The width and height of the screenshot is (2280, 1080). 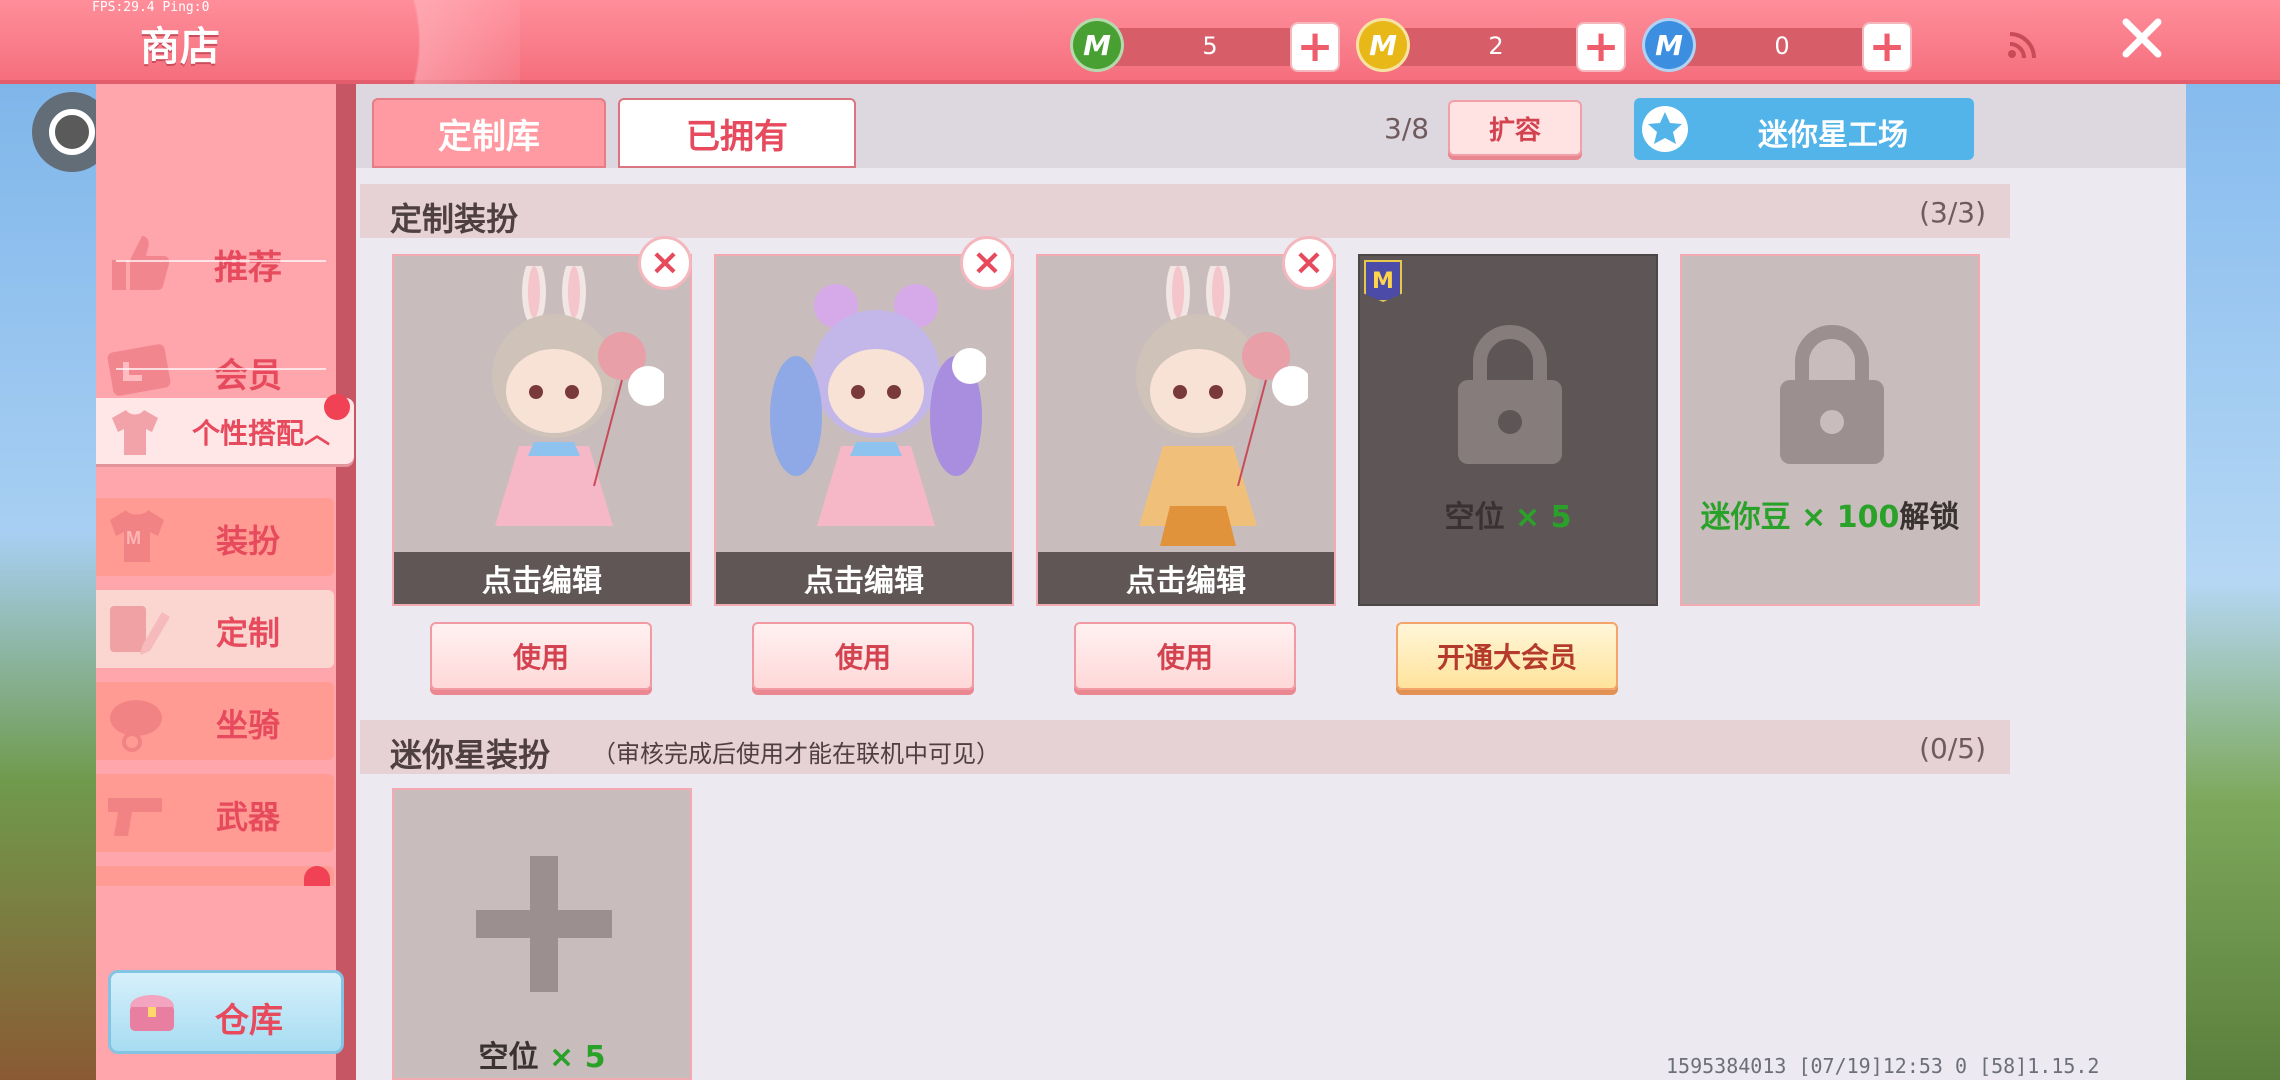 I want to click on build-info: 1595384013 [07/19]12:53 0 [58]1.15.2, so click(x=1883, y=1066).